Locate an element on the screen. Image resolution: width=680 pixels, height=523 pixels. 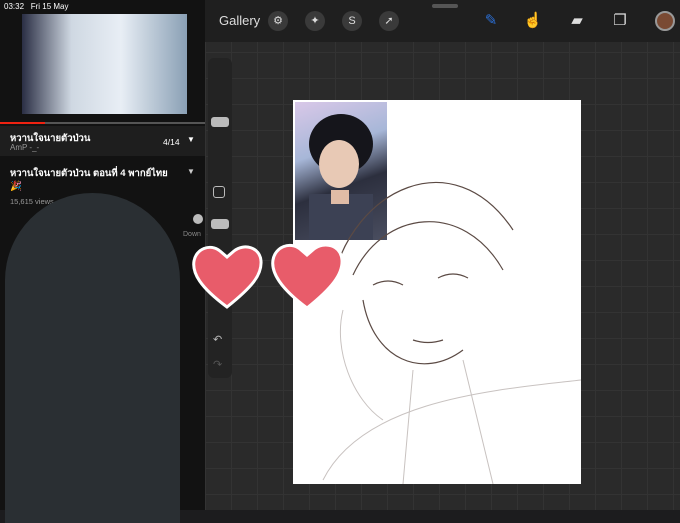
undo-icon: ↶ is located at coordinates (217, 339).